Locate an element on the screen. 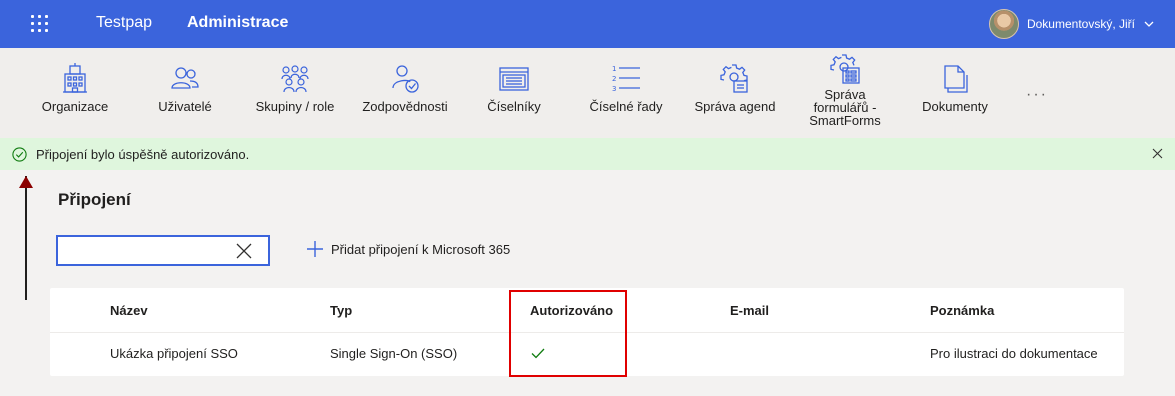  codelist-icon is located at coordinates (514, 79).